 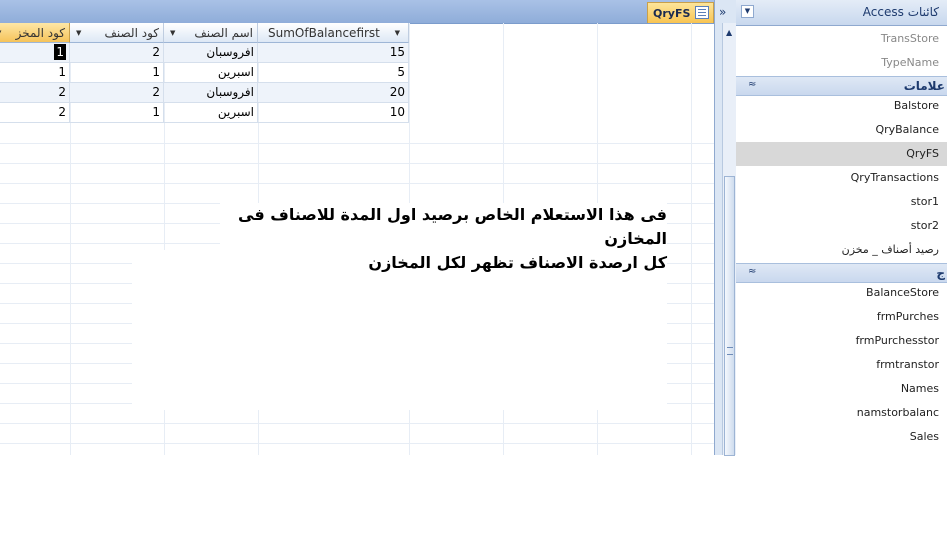 What do you see at coordinates (940, 273) in the screenshot?
I see `nav-group-label: ج` at bounding box center [940, 273].